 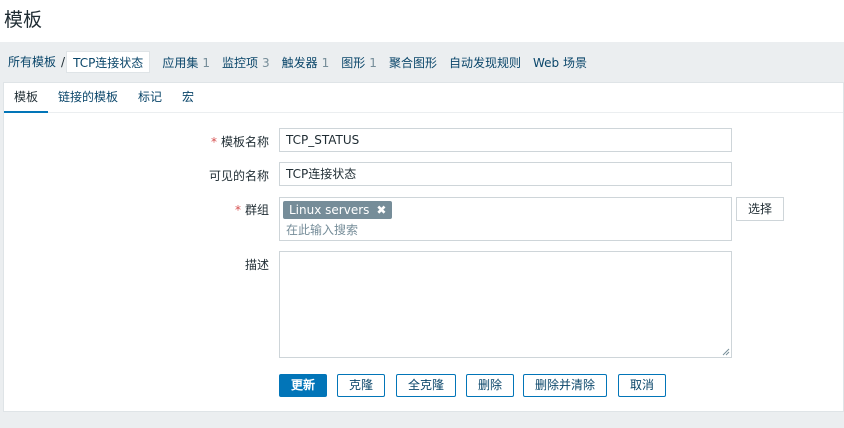 I want to click on nav-triggers-count: 1, so click(x=325, y=62).